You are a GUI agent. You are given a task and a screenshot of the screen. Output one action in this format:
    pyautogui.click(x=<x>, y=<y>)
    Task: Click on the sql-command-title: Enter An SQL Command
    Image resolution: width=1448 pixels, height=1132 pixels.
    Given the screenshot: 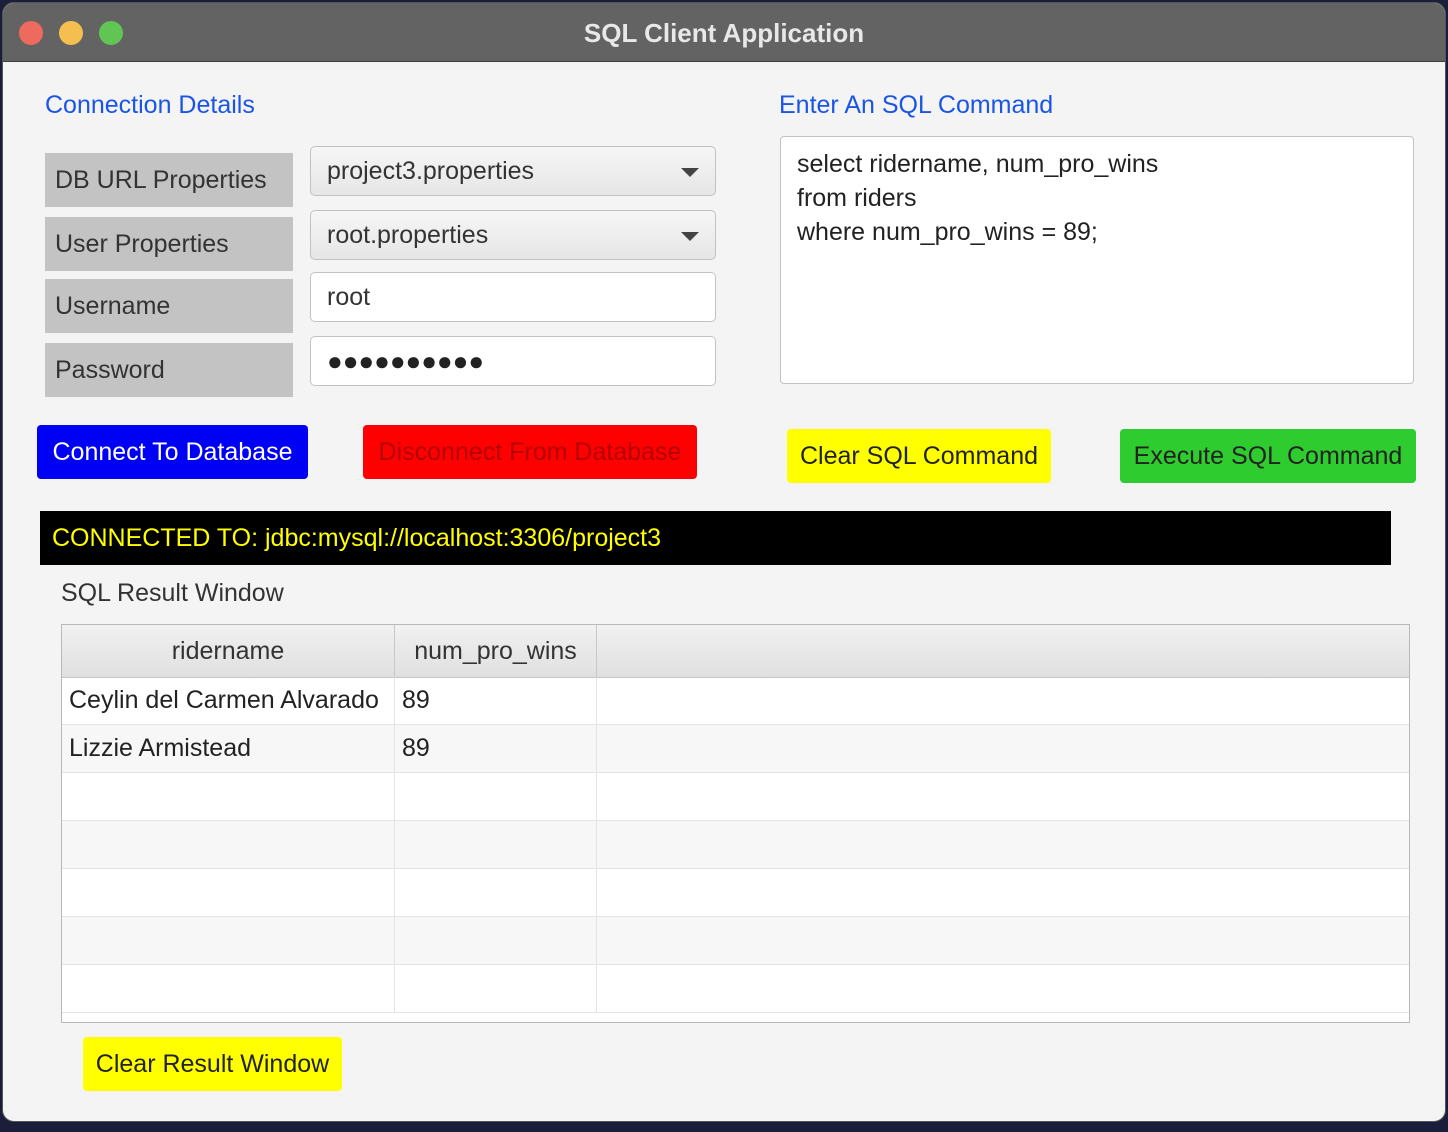 What is the action you would take?
    pyautogui.click(x=916, y=105)
    